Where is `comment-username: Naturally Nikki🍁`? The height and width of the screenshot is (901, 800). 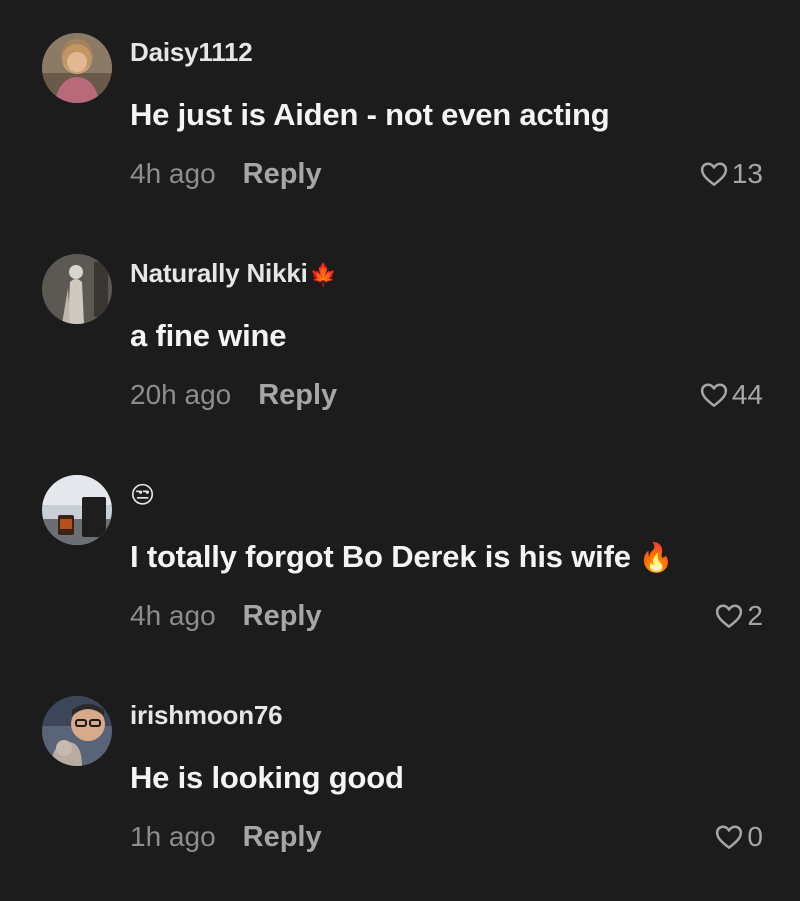 comment-username: Naturally Nikki🍁 is located at coordinates (233, 273).